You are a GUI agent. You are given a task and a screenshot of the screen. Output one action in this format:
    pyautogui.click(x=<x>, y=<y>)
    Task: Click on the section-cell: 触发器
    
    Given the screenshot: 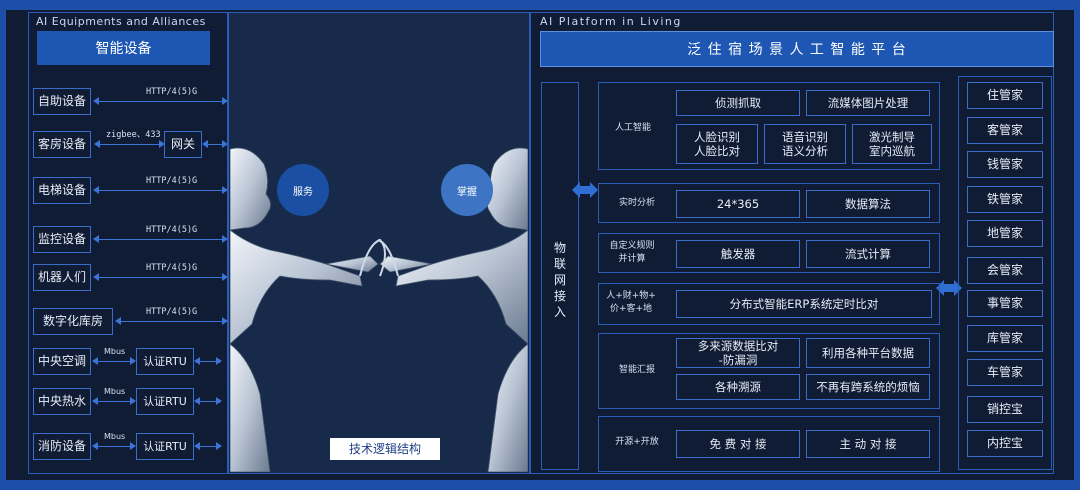 What is the action you would take?
    pyautogui.click(x=738, y=254)
    